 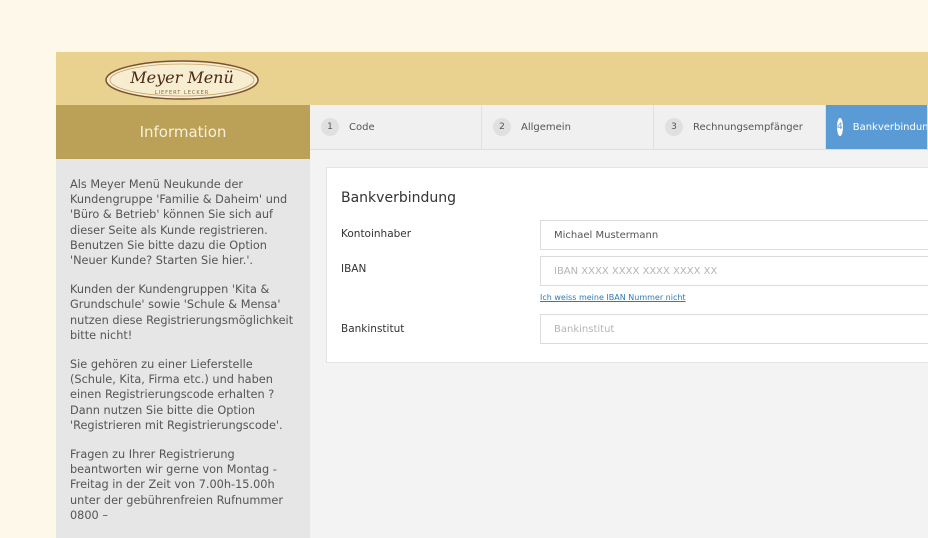 What do you see at coordinates (182, 93) in the screenshot?
I see `logo-tagline: LIEFERT LECKER` at bounding box center [182, 93].